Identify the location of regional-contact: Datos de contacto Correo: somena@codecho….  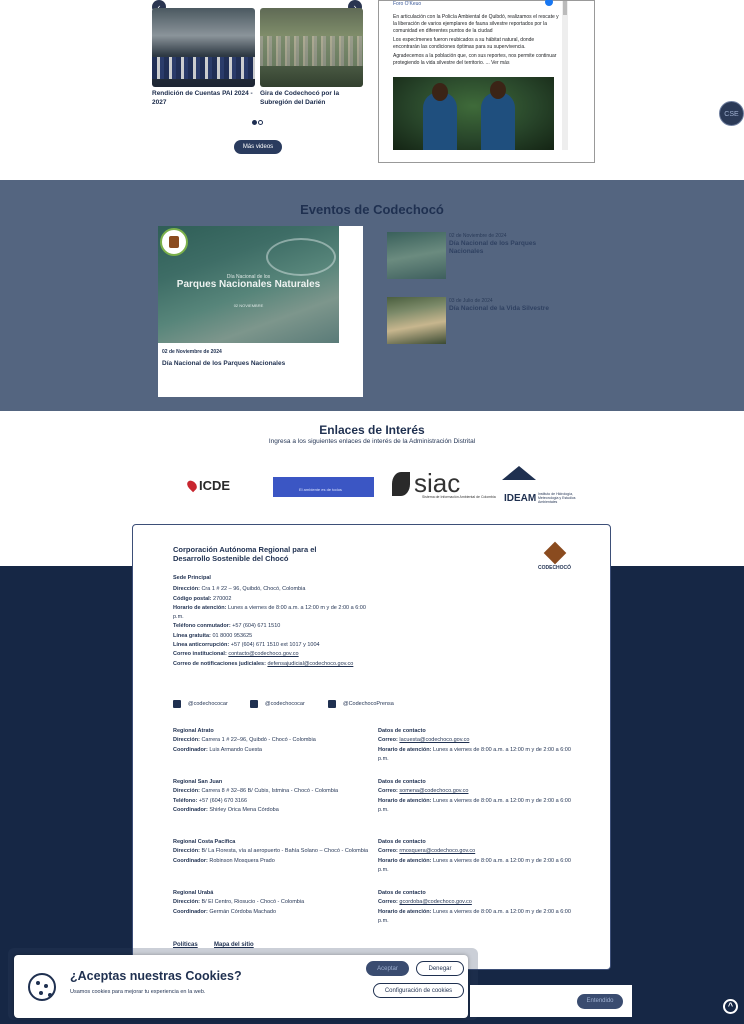
(478, 796).